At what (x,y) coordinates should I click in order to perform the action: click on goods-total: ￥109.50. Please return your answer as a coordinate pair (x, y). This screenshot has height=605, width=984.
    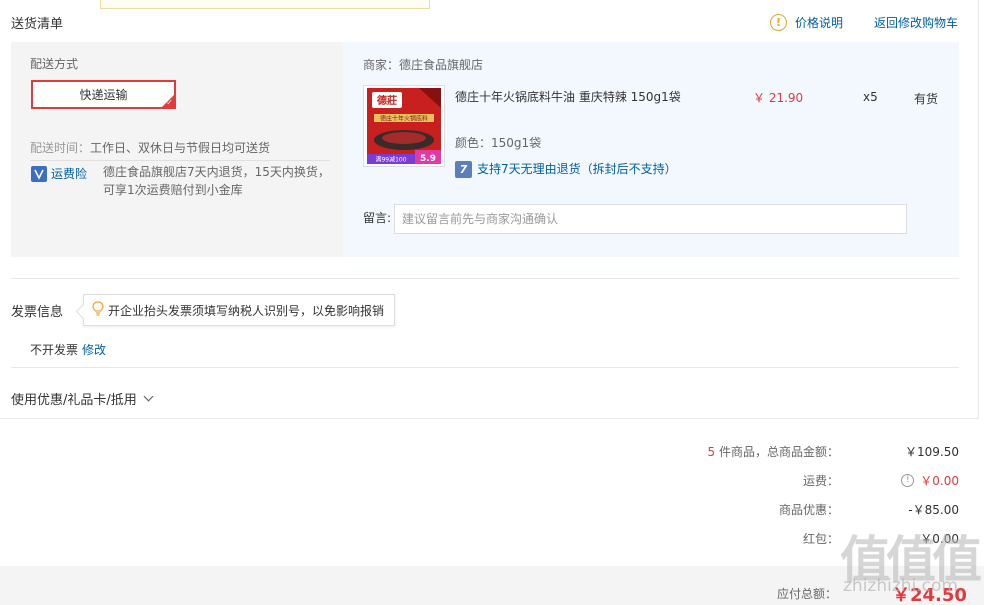
    Looking at the image, I should click on (932, 452).